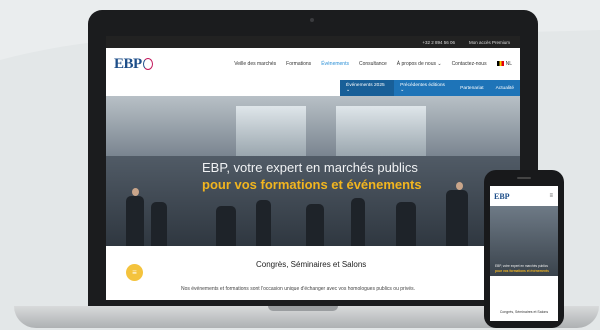 The height and width of the screenshot is (330, 600). Describe the element at coordinates (424, 88) in the screenshot. I see `subnav-item-precedentes: Précédentes éditions ⌄` at that location.